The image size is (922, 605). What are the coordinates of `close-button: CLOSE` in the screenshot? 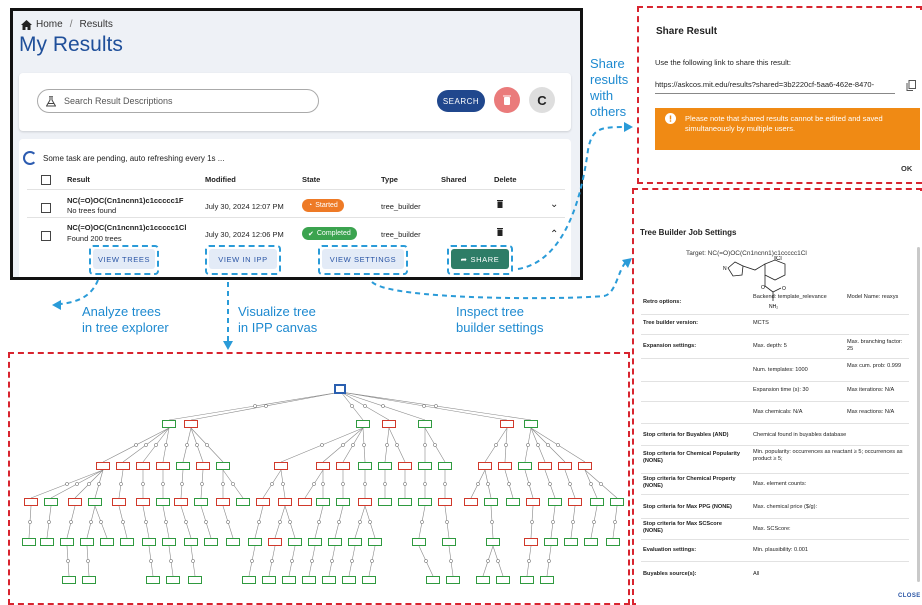 It's located at (909, 596).